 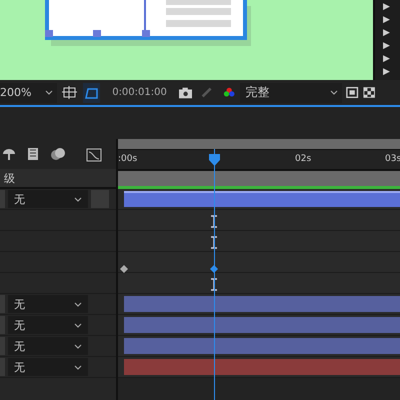 What do you see at coordinates (9, 154) in the screenshot?
I see `lamp-icon` at bounding box center [9, 154].